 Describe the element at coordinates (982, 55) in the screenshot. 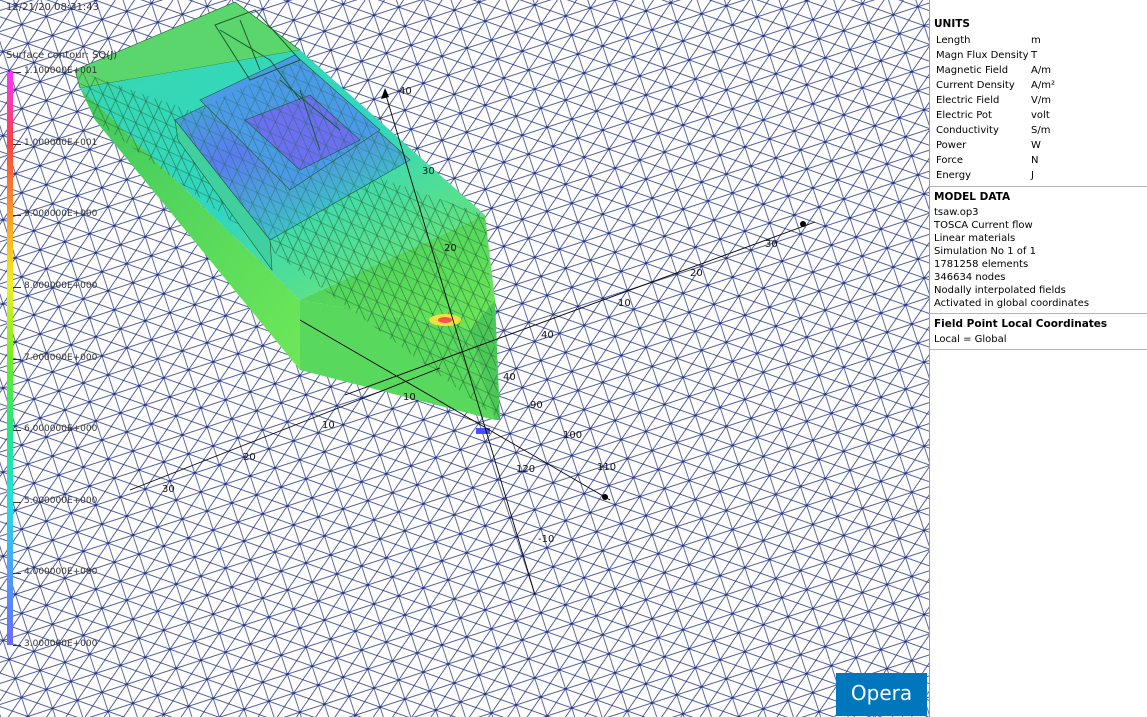

I see `unit-label: Magn Flux Density` at that location.